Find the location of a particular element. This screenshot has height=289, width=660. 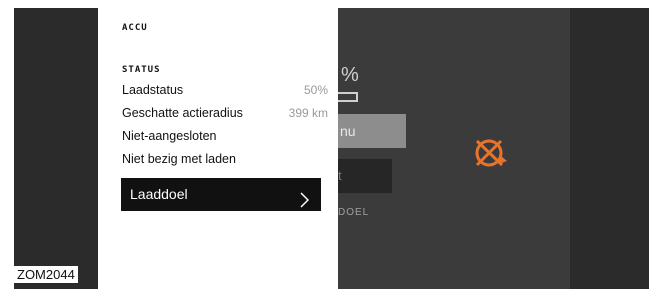

display-frame-right is located at coordinates (609, 148).